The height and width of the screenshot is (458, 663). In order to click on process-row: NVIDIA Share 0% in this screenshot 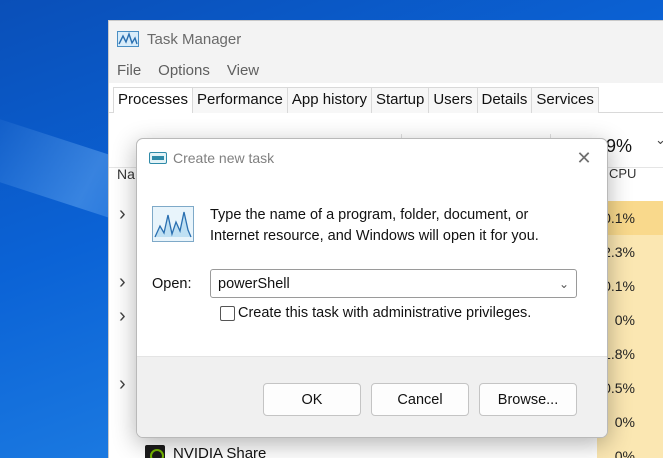, I will do `click(386, 448)`.